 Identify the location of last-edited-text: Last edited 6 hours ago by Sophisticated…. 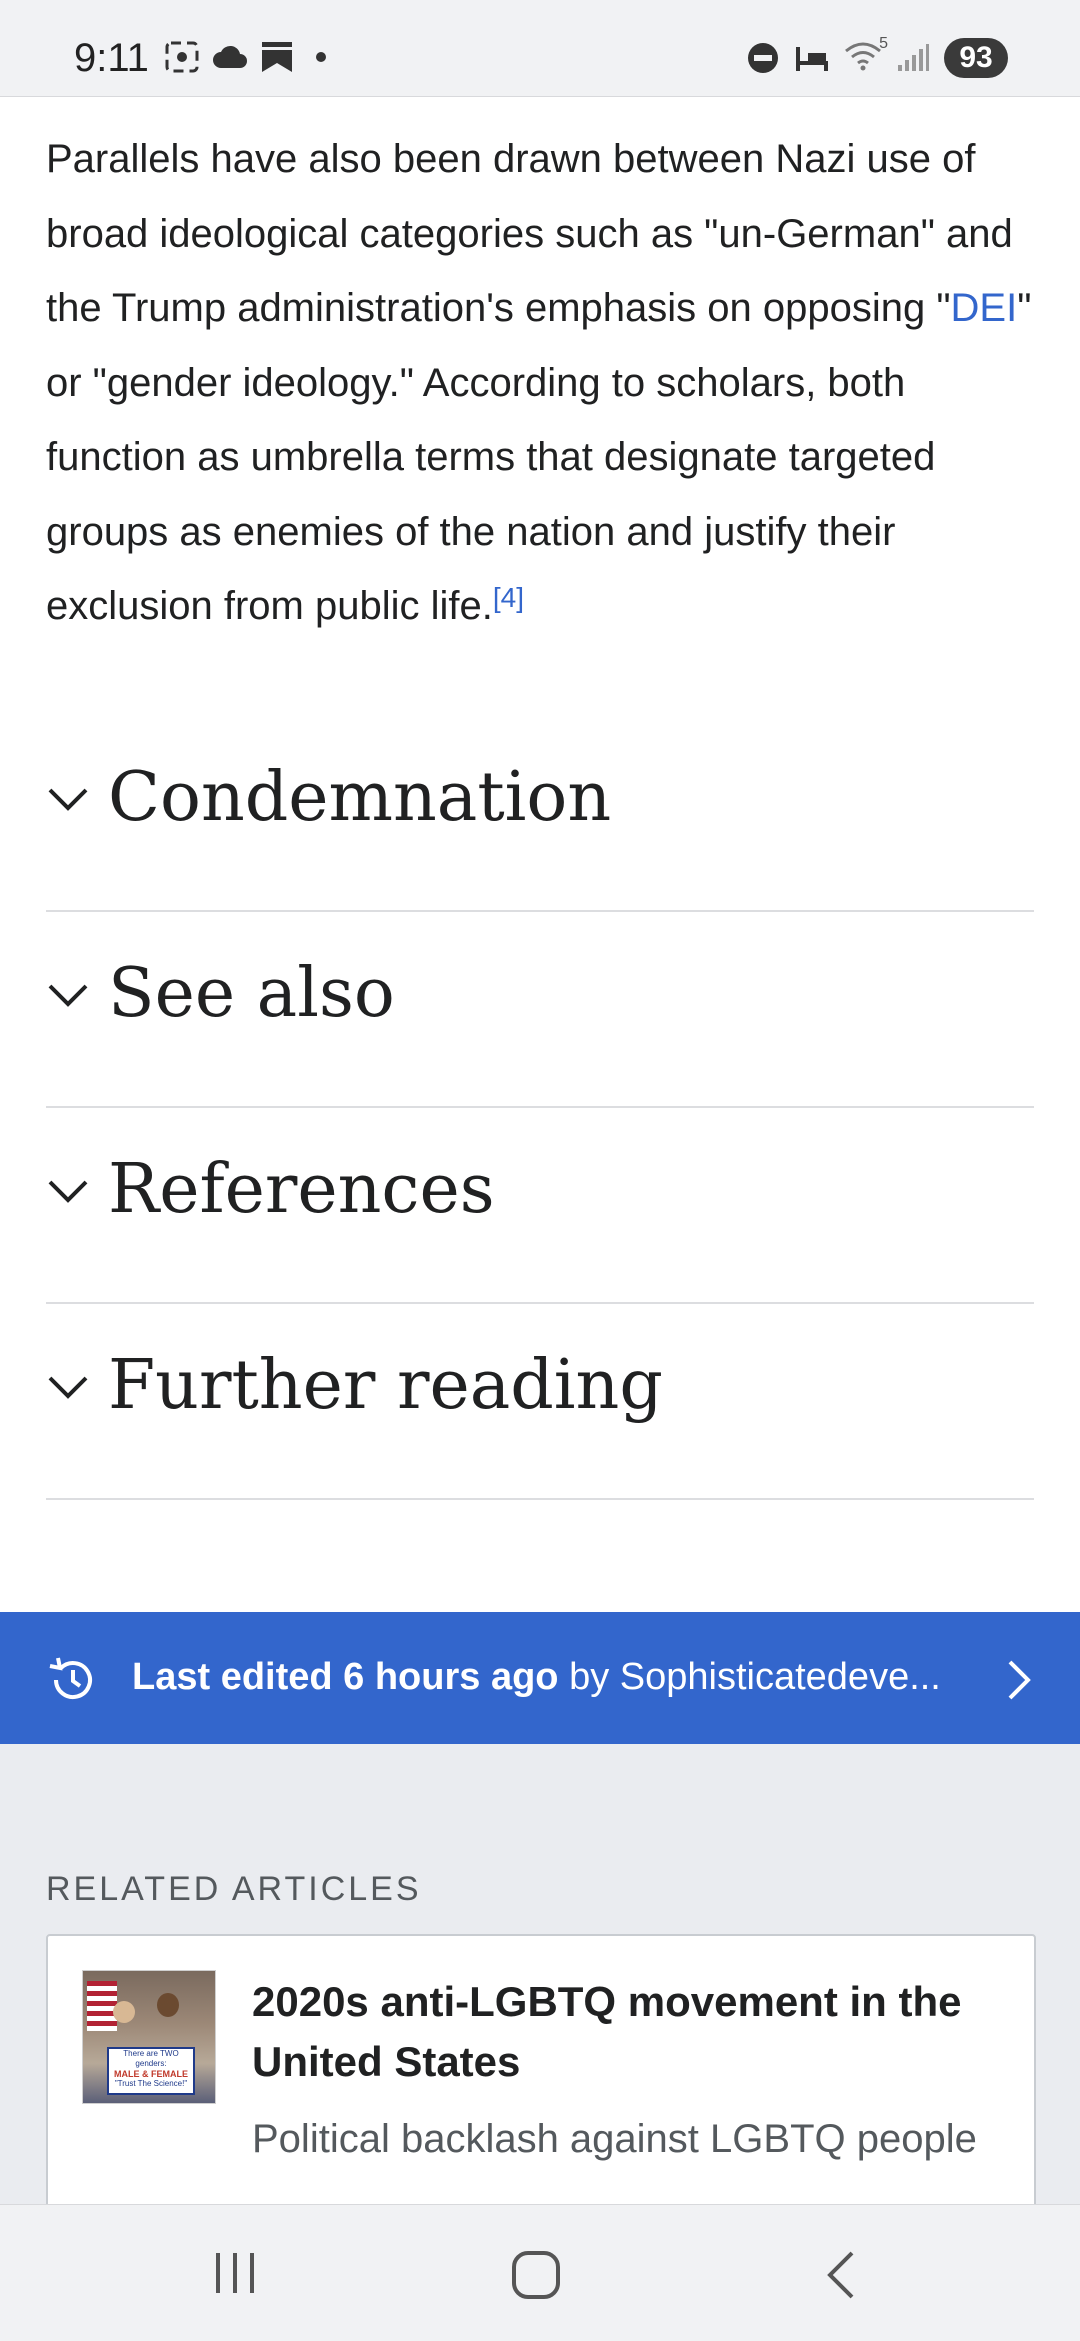
(536, 1677).